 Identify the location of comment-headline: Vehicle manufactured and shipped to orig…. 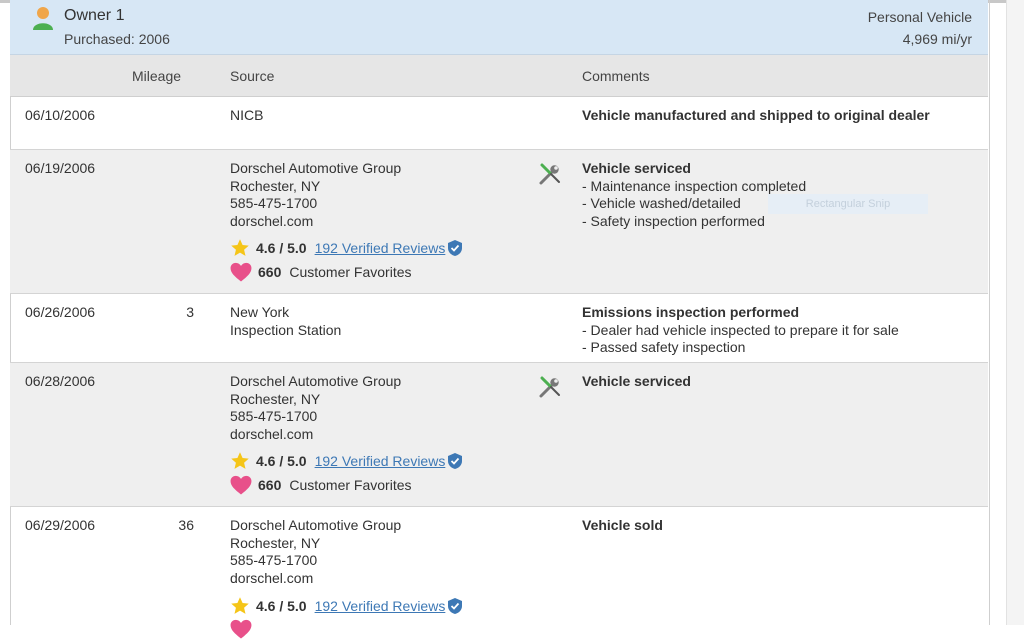
(756, 115).